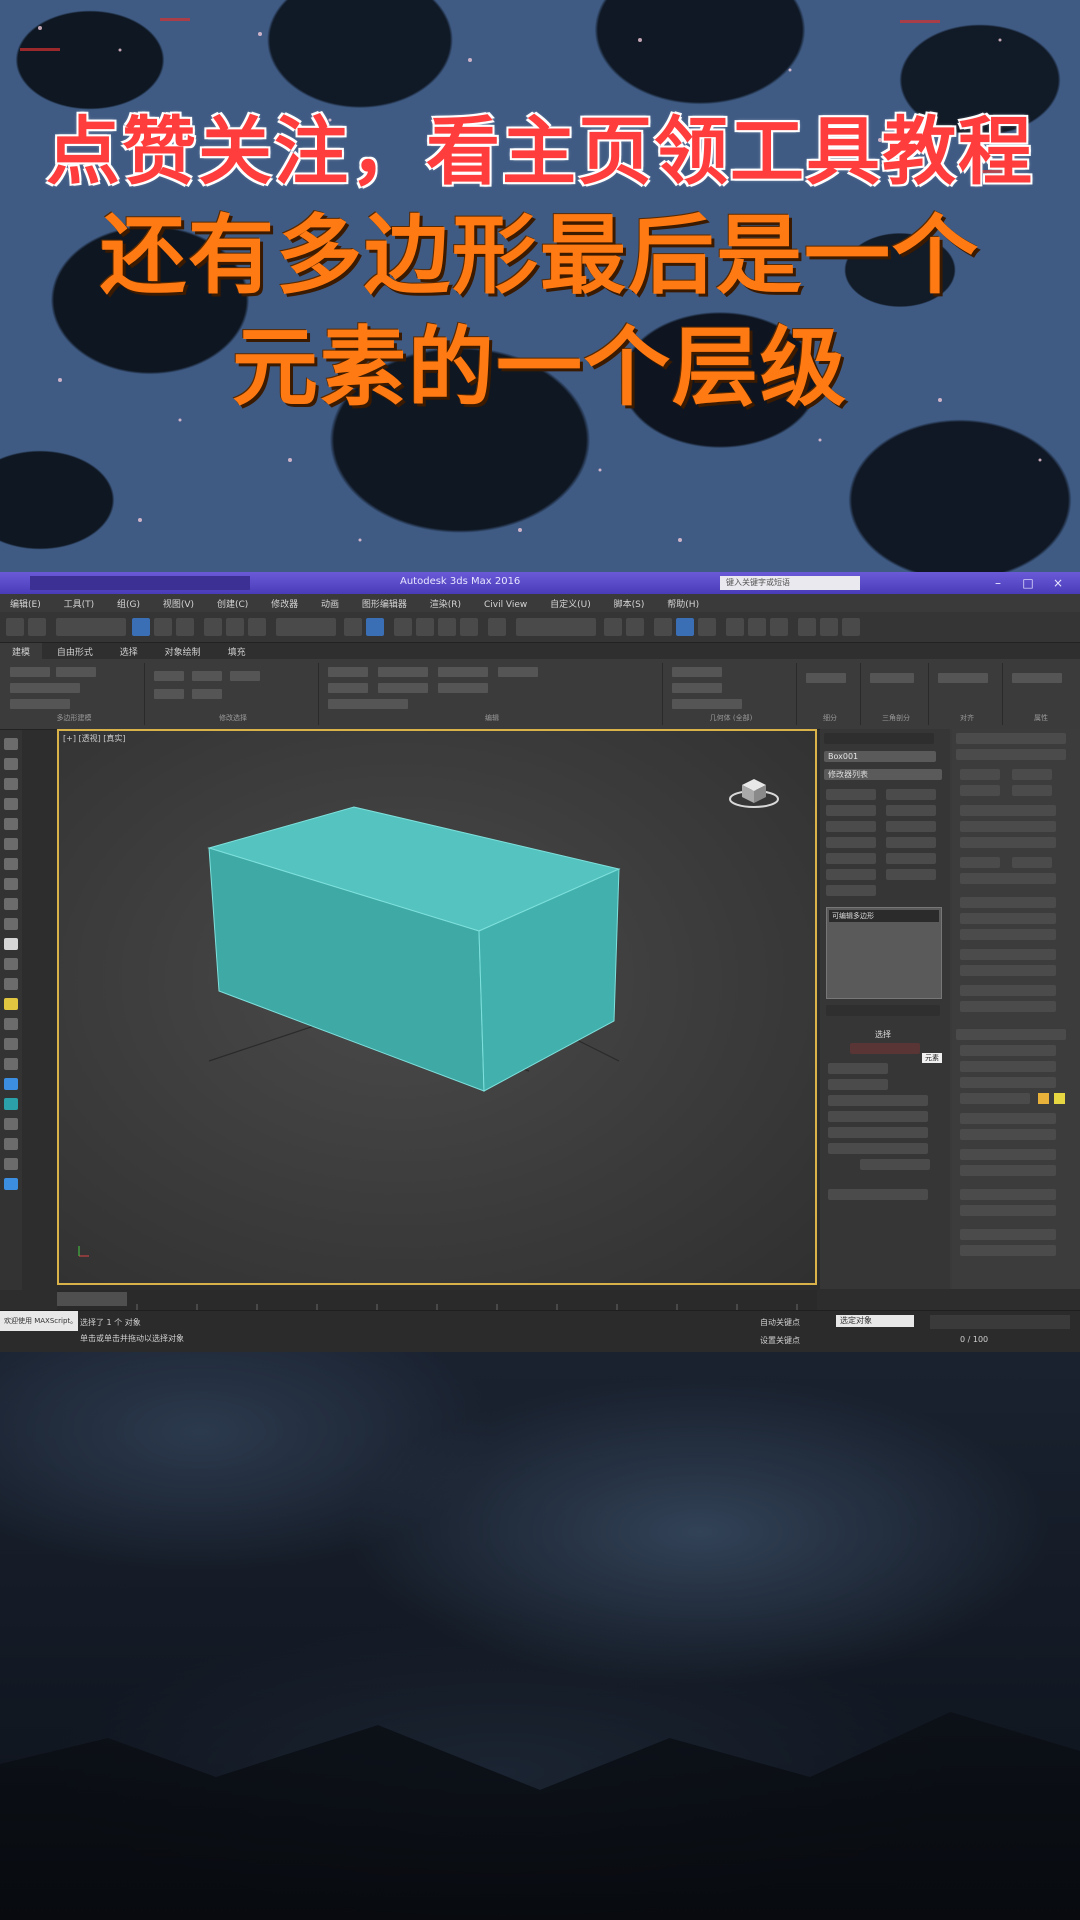 The height and width of the screenshot is (1920, 1080). What do you see at coordinates (445, 603) in the screenshot?
I see `menu-item: 渲染(R)` at bounding box center [445, 603].